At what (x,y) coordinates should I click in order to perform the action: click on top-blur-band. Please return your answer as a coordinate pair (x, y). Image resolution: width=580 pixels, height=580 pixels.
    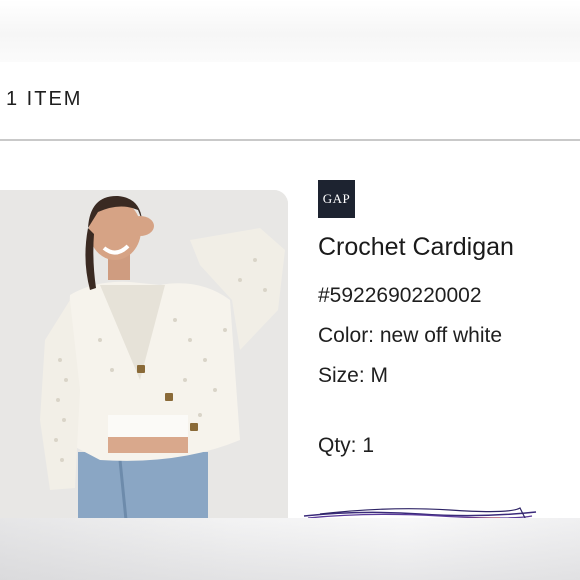
    Looking at the image, I should click on (290, 31).